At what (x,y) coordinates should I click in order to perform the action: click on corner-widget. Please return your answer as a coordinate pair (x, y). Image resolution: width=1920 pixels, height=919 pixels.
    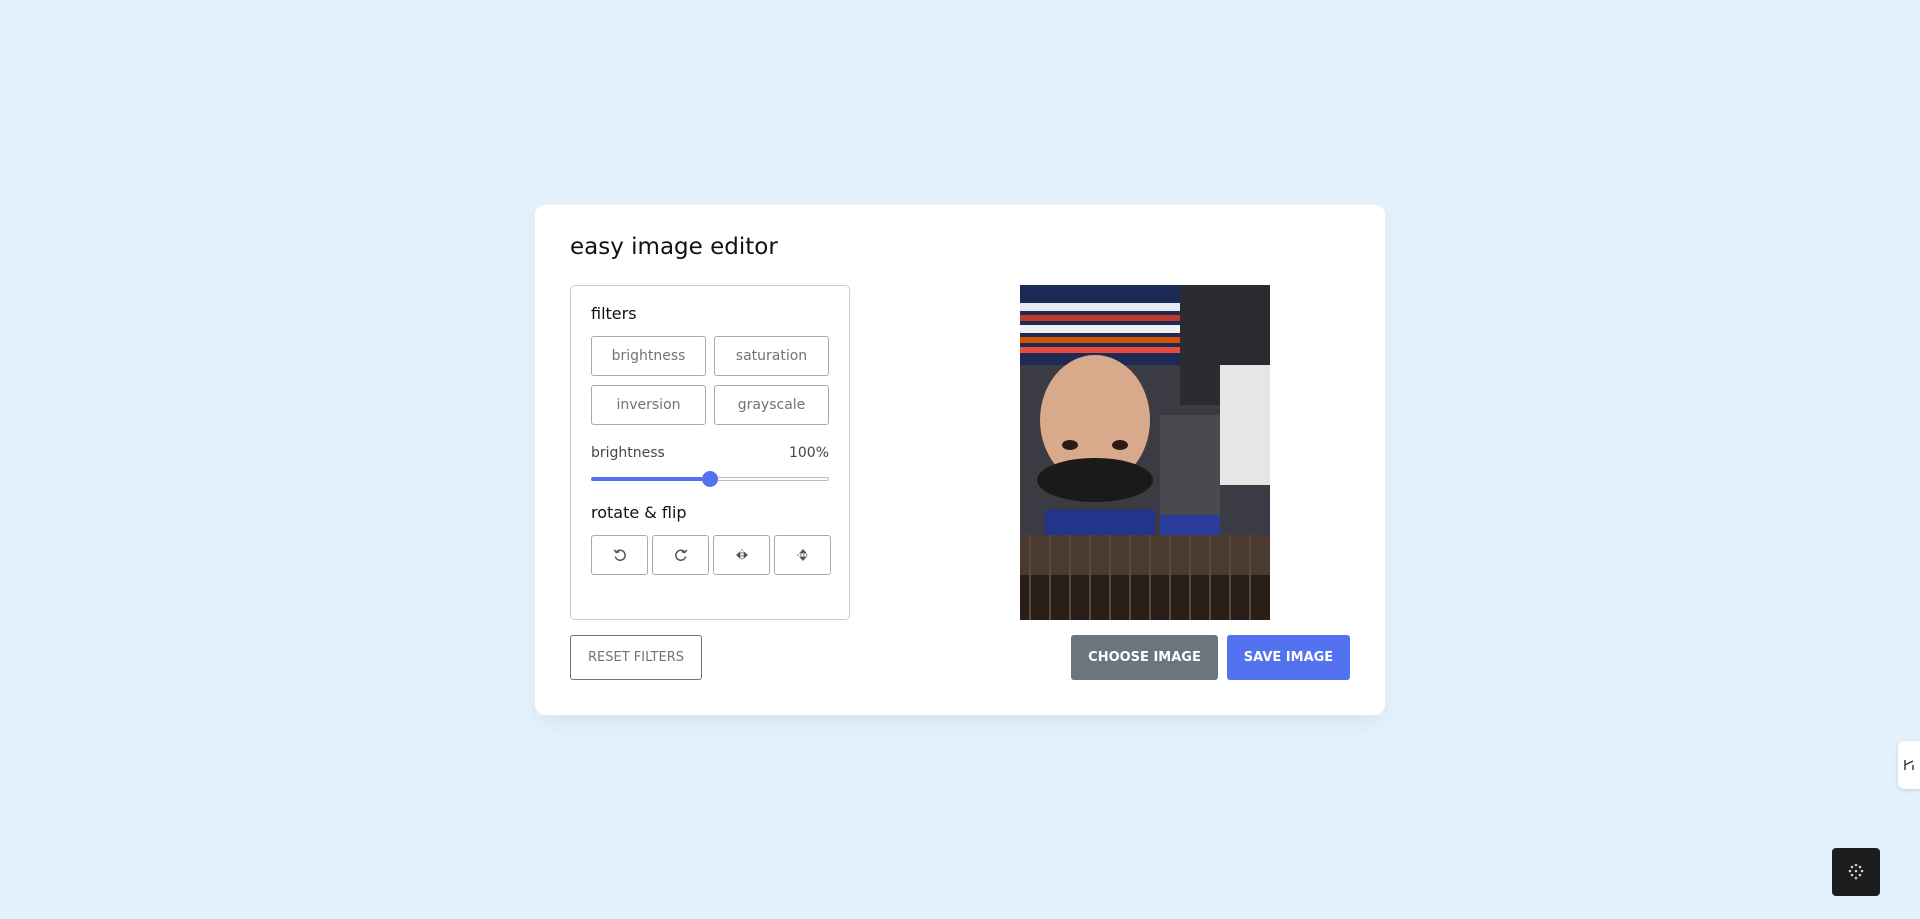
    Looking at the image, I should click on (1856, 872).